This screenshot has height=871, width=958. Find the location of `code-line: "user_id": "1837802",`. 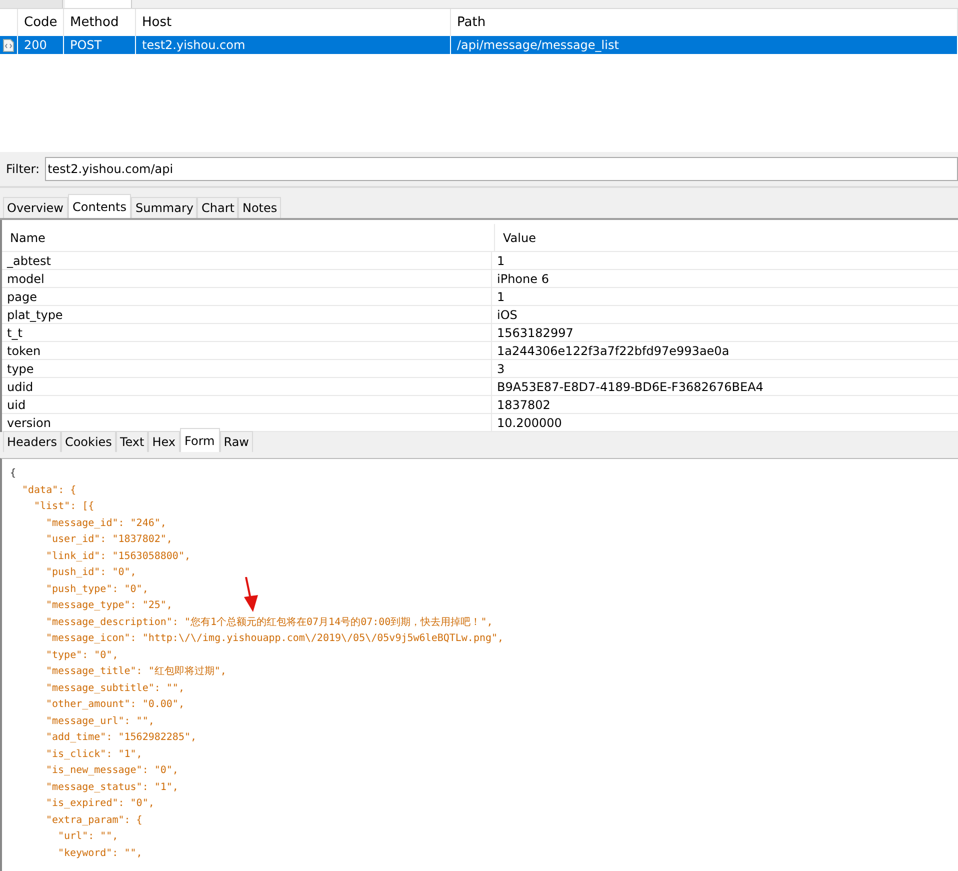

code-line: "user_id": "1837802", is located at coordinates (109, 539).